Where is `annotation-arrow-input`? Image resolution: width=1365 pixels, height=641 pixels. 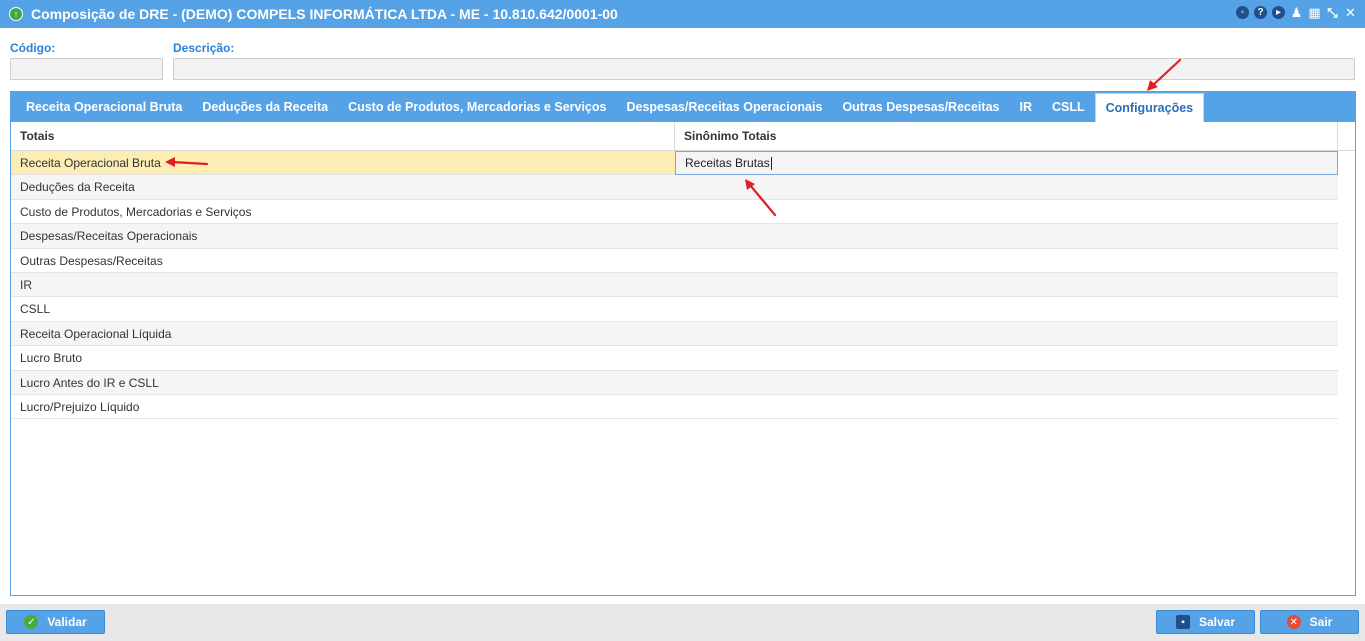 annotation-arrow-input is located at coordinates (761, 198).